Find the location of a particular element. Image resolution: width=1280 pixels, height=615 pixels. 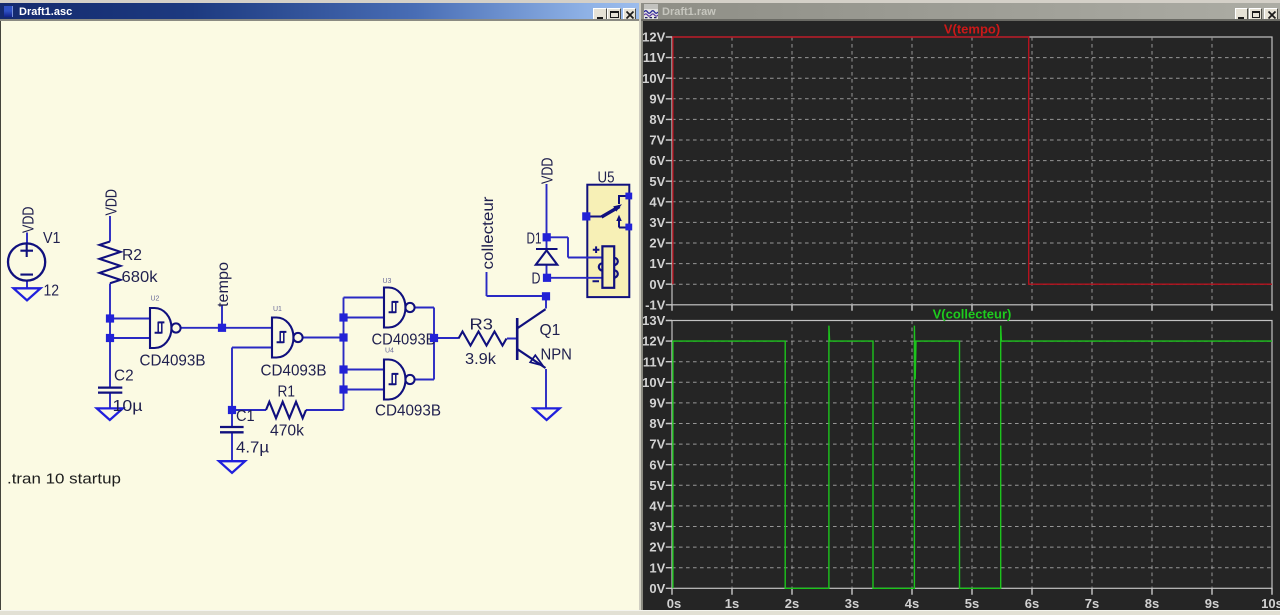

svg-text: 13V is located at coordinates (653, 320).